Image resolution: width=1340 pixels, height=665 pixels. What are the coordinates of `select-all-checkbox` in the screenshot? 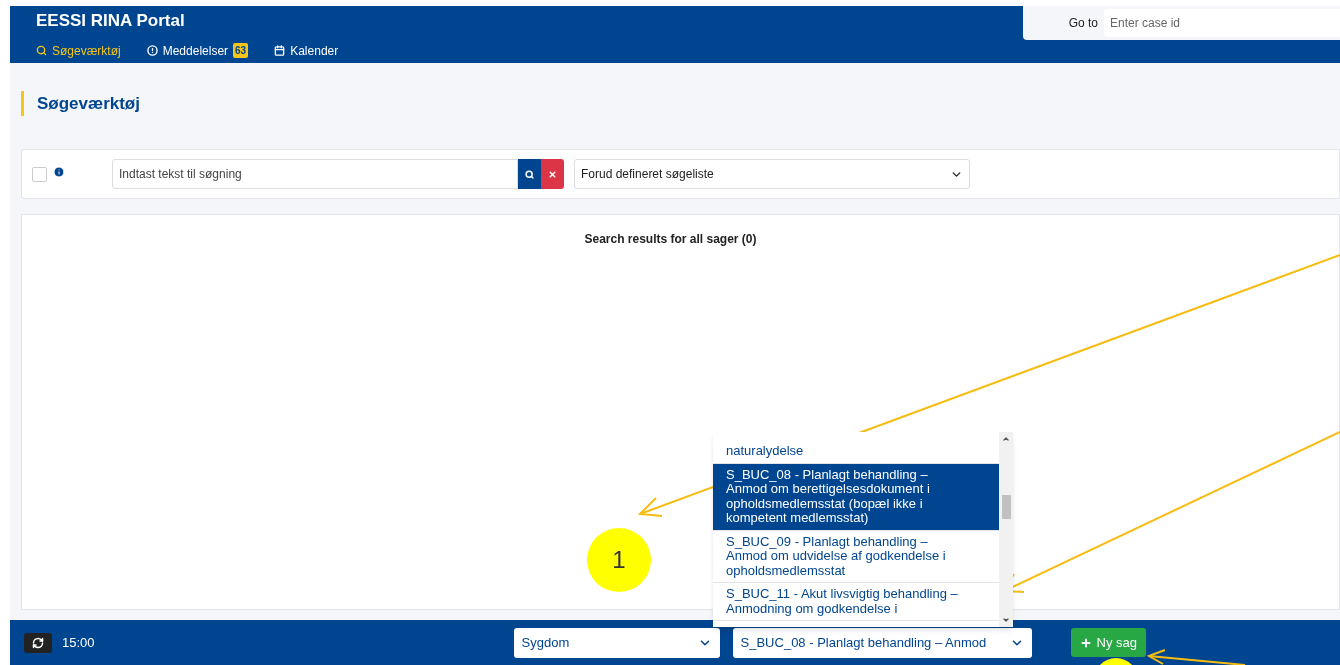 It's located at (39, 174).